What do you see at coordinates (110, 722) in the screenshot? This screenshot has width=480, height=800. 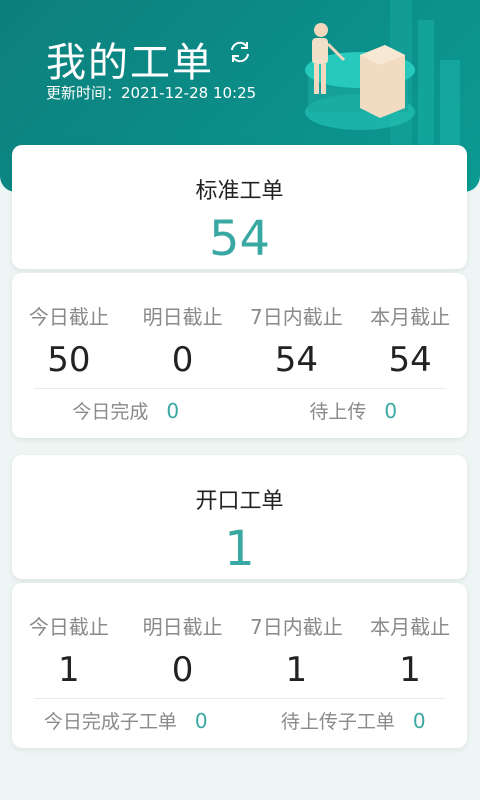 I see `footer-label: 今日完成子工单` at bounding box center [110, 722].